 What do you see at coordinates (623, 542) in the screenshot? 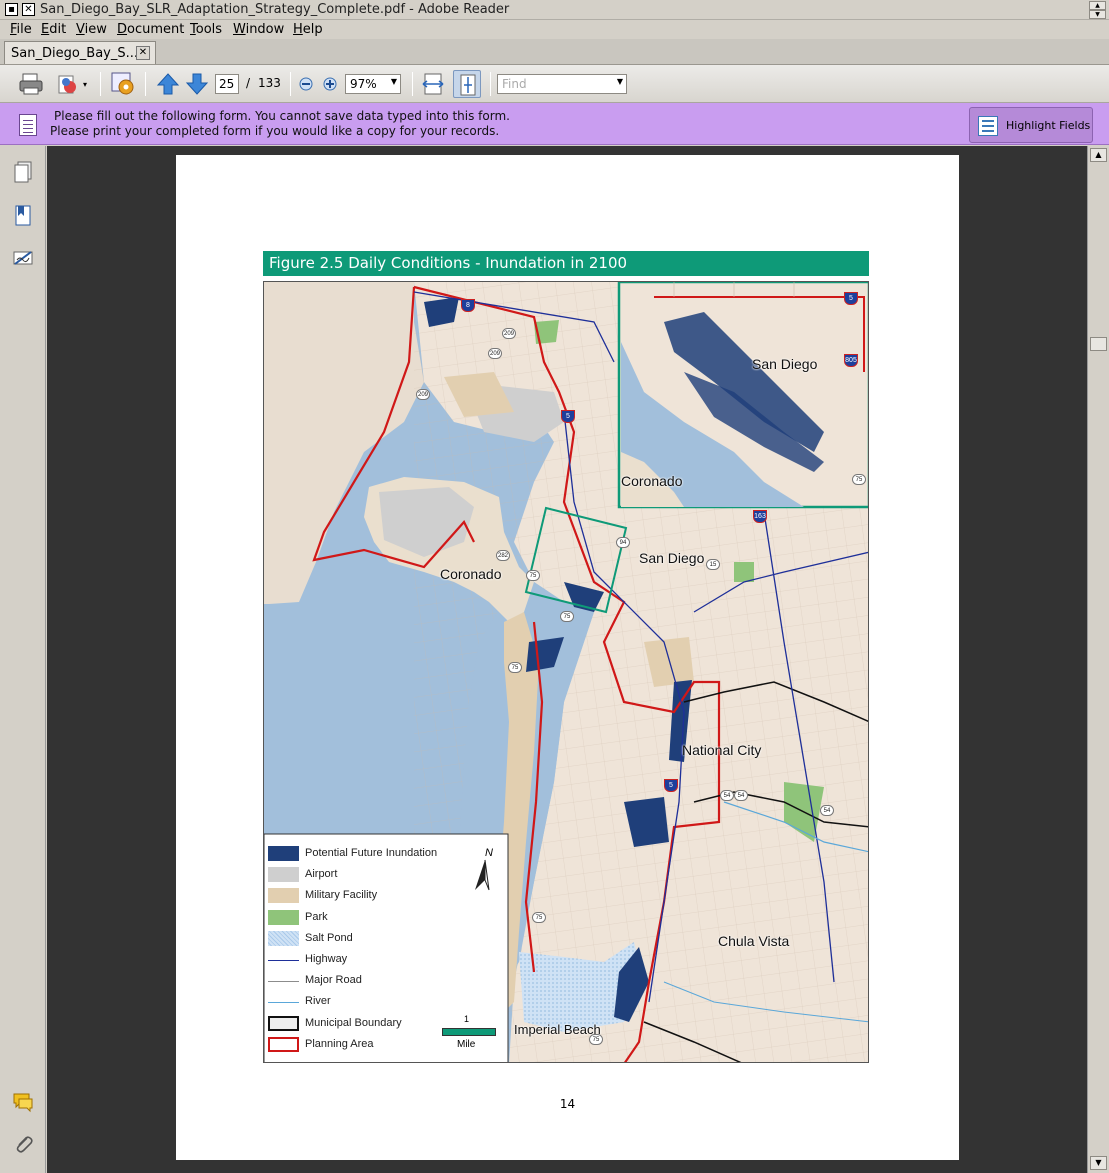
I see `state-route-shield-icon: 94` at bounding box center [623, 542].